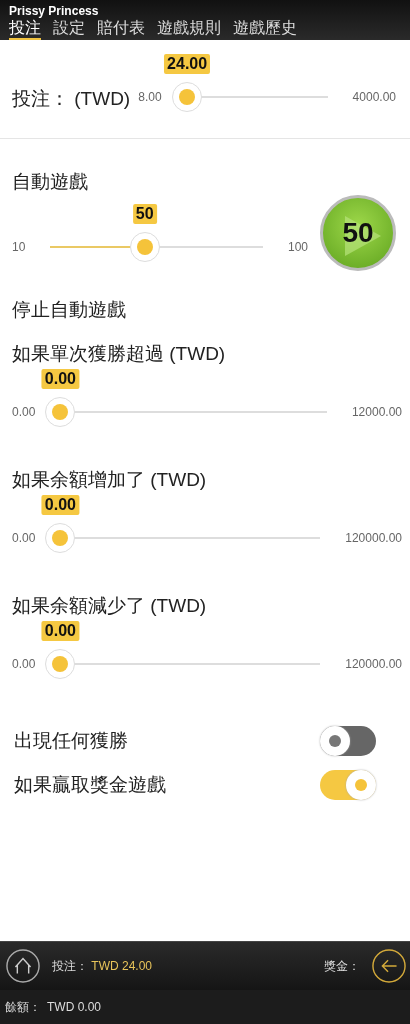 This screenshot has width=410, height=1024. What do you see at coordinates (187, 64) in the screenshot?
I see `value-badge: 24.00` at bounding box center [187, 64].